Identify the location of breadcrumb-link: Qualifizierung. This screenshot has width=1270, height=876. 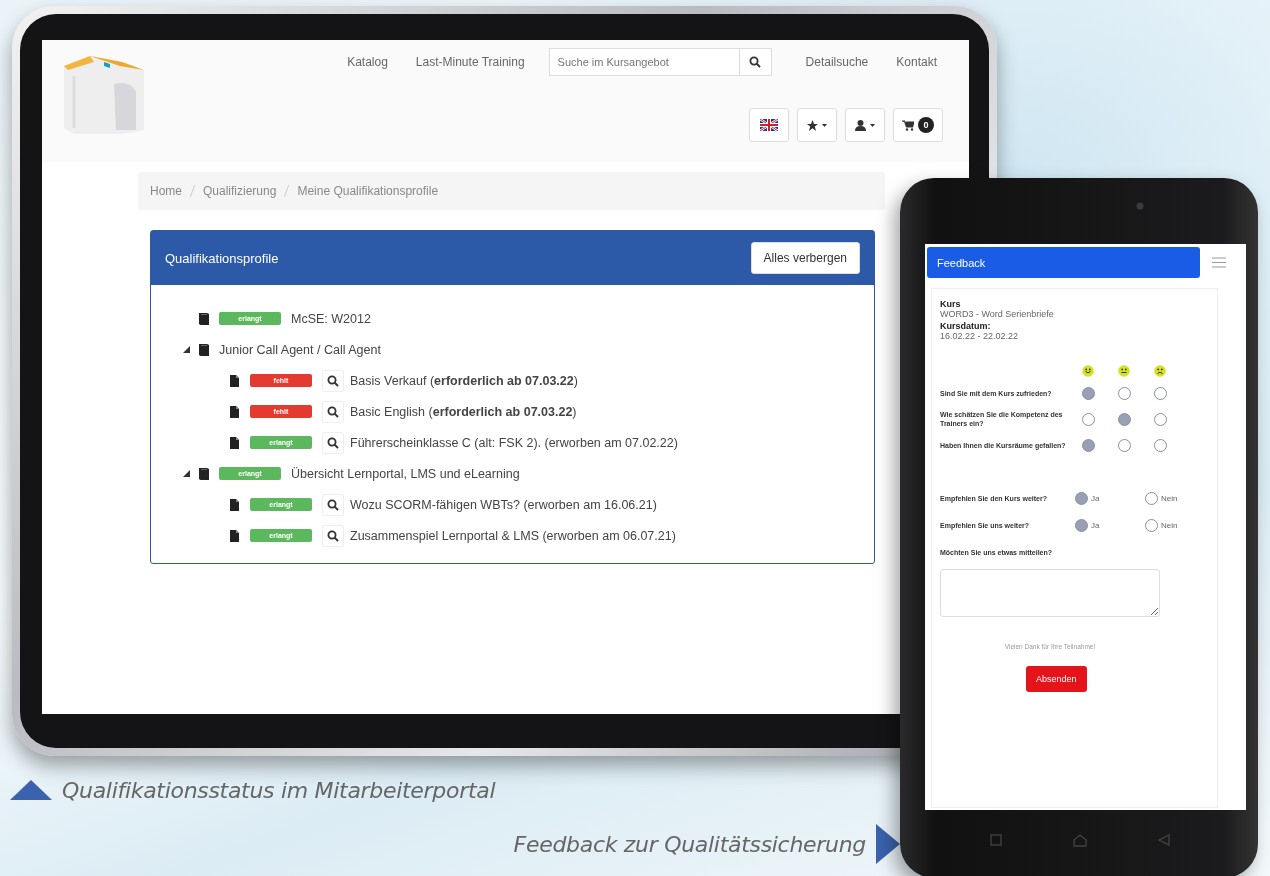
(240, 191).